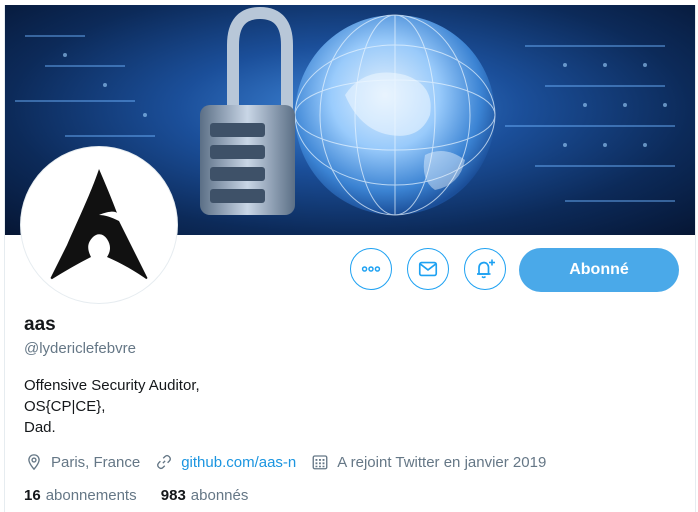 The image size is (698, 512). I want to click on profile-location: Paris, France, so click(82, 462).